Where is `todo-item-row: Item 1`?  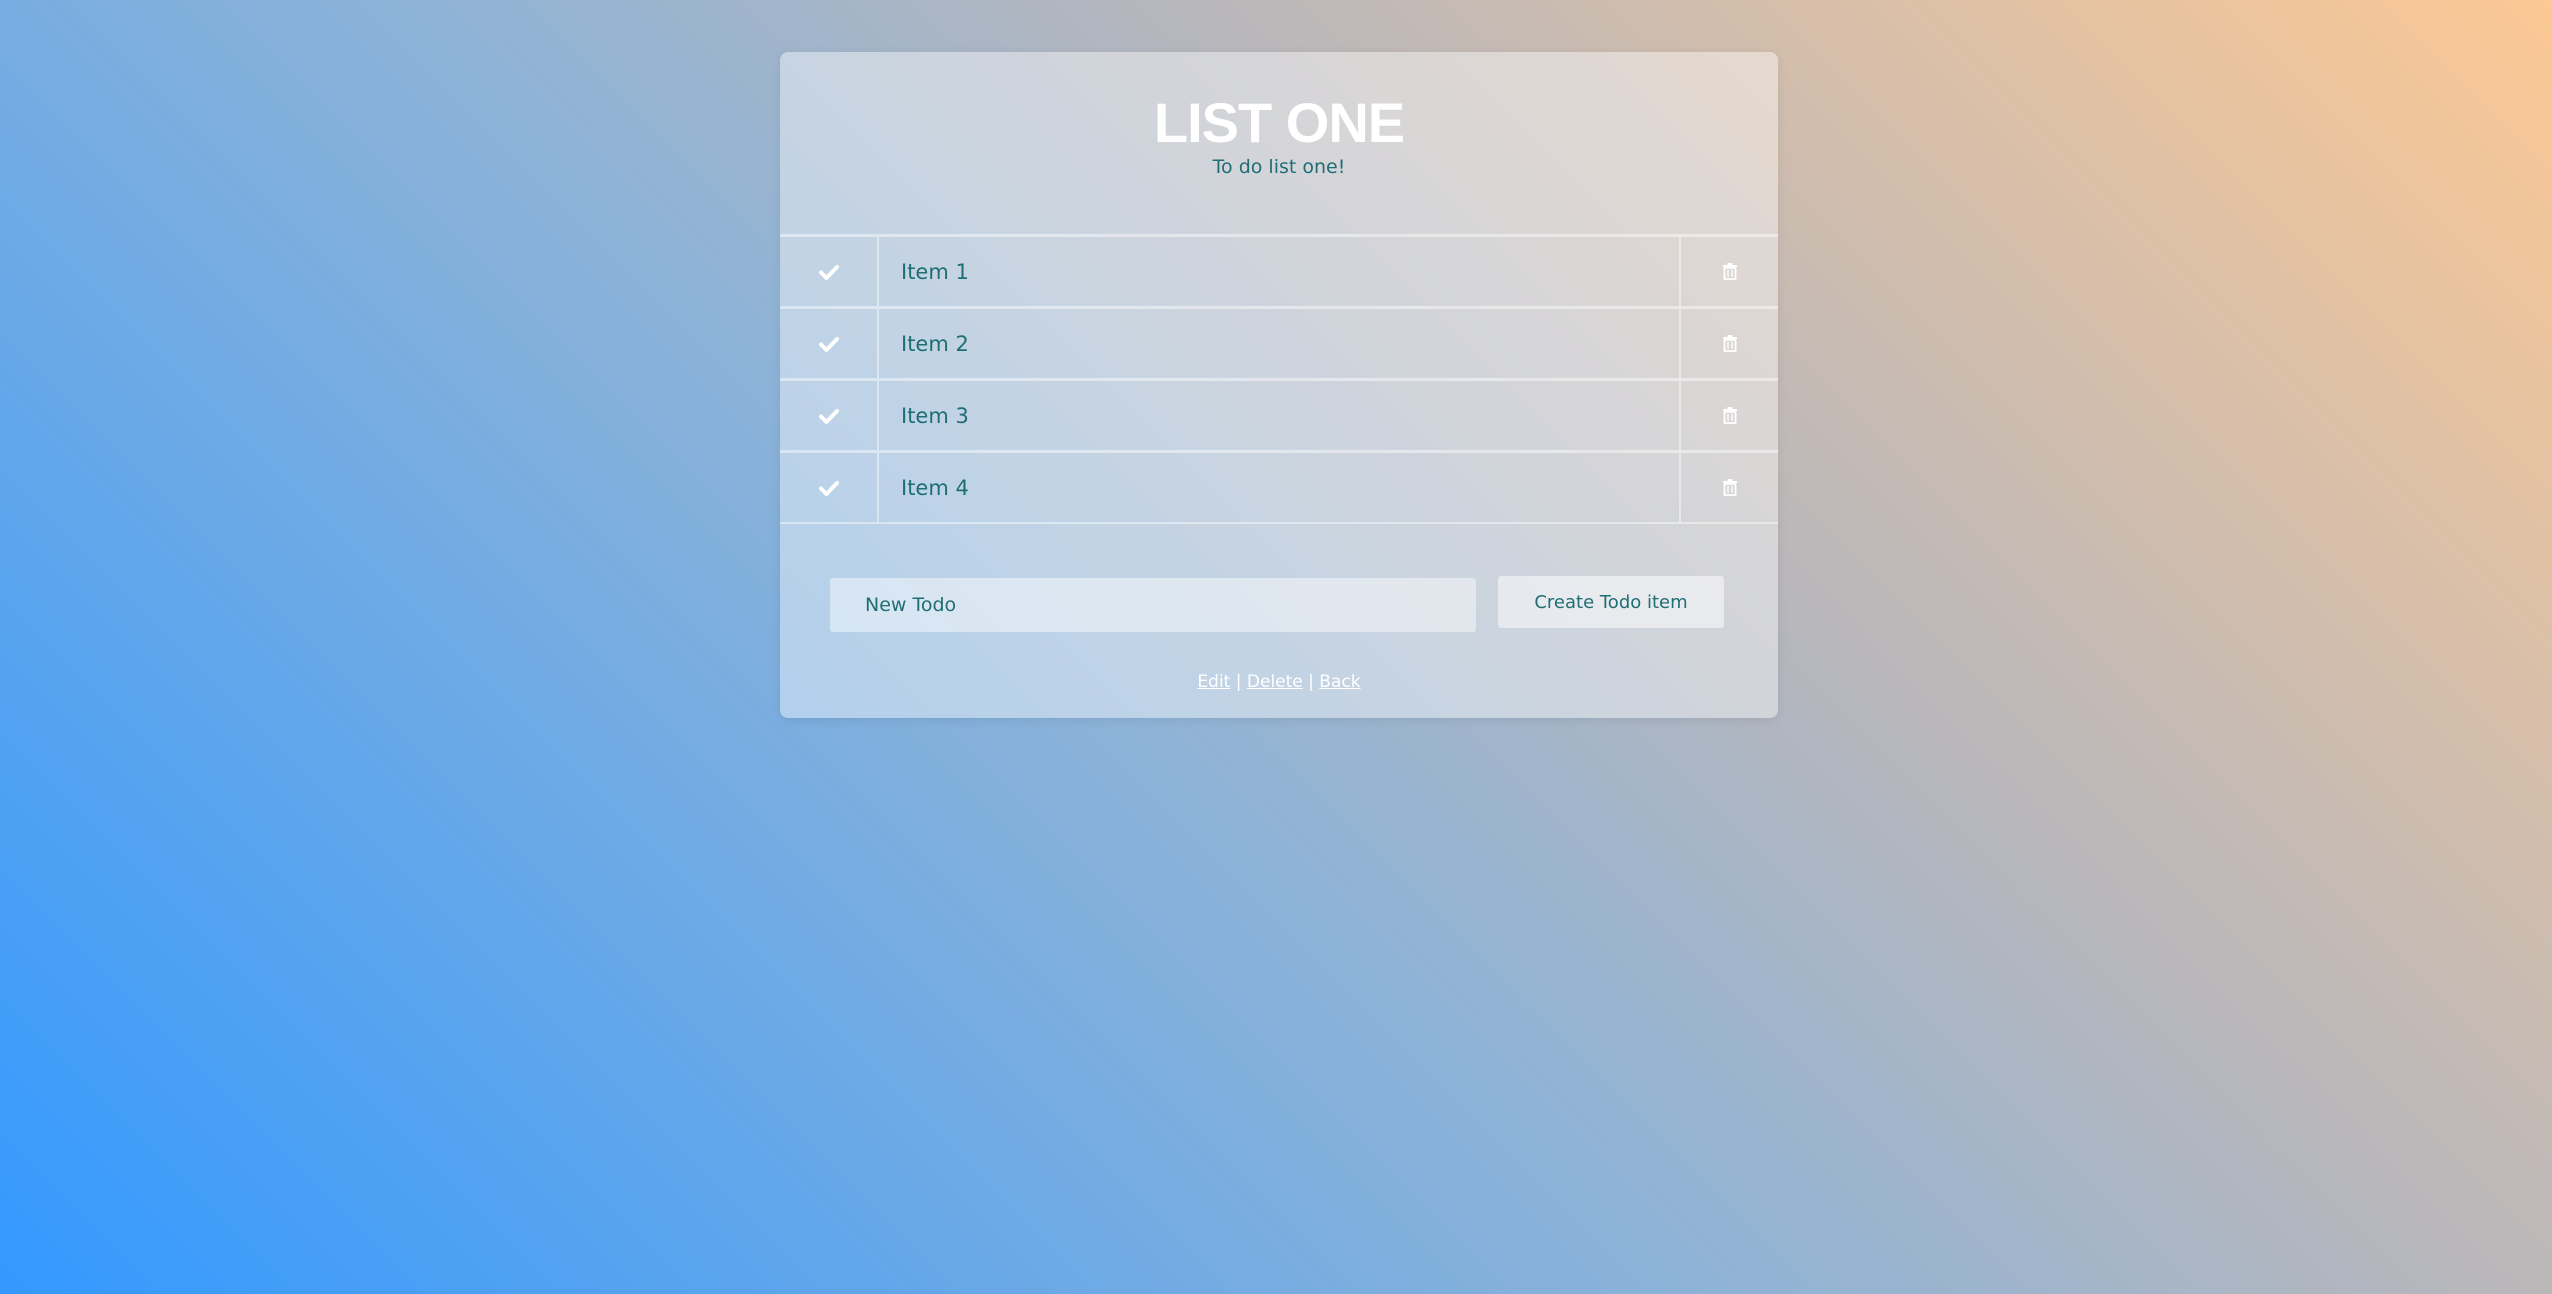
todo-item-row: Item 1 is located at coordinates (1279, 270).